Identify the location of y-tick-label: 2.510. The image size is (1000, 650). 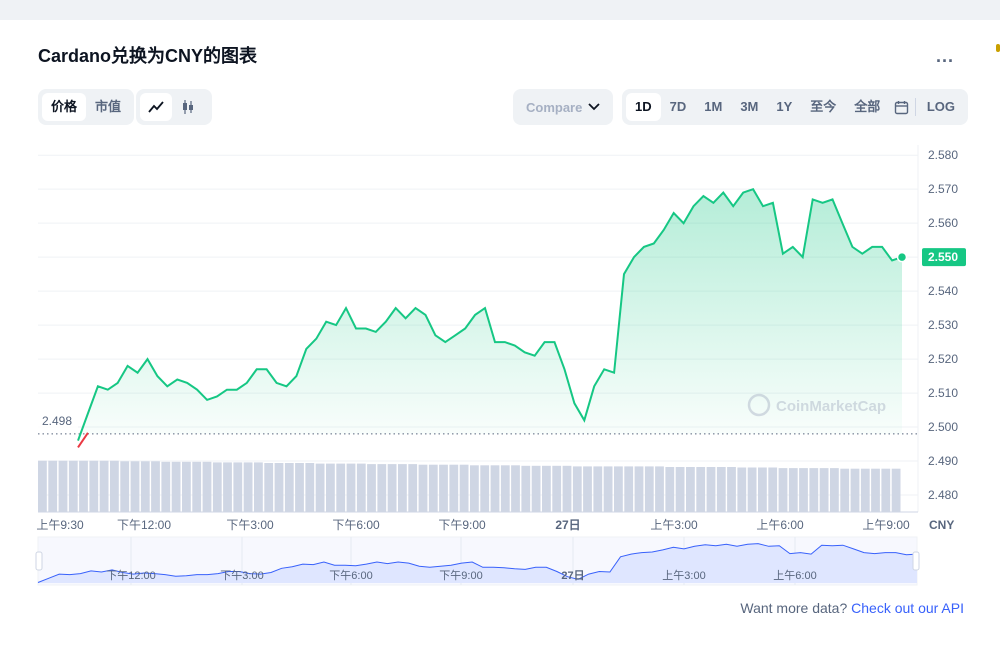
(943, 393).